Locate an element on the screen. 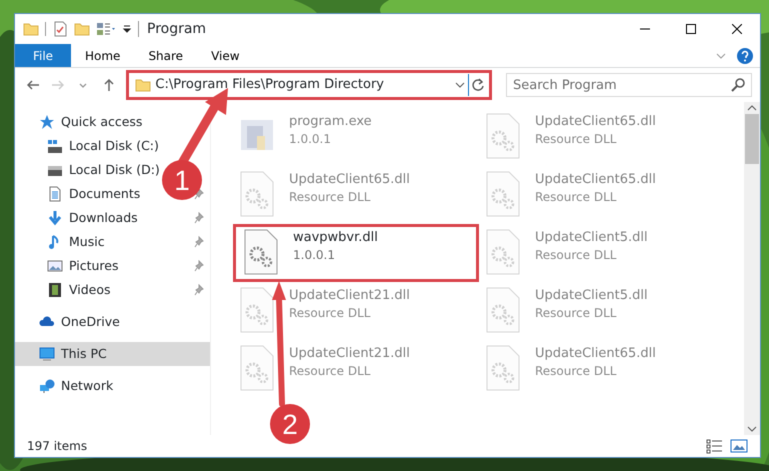 The height and width of the screenshot is (471, 769). nav-item: Downloads is located at coordinates (94, 218).